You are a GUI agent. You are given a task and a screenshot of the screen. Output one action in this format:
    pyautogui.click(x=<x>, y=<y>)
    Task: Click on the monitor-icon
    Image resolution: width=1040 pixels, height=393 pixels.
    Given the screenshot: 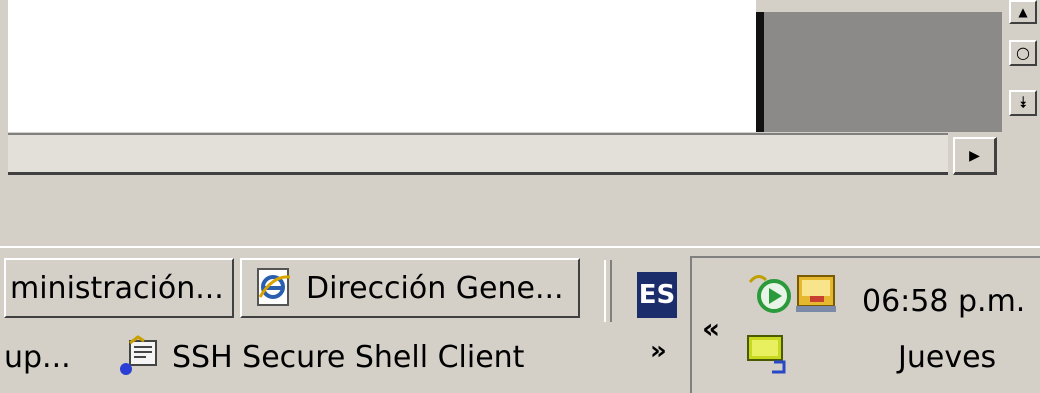 What is the action you would take?
    pyautogui.click(x=768, y=354)
    